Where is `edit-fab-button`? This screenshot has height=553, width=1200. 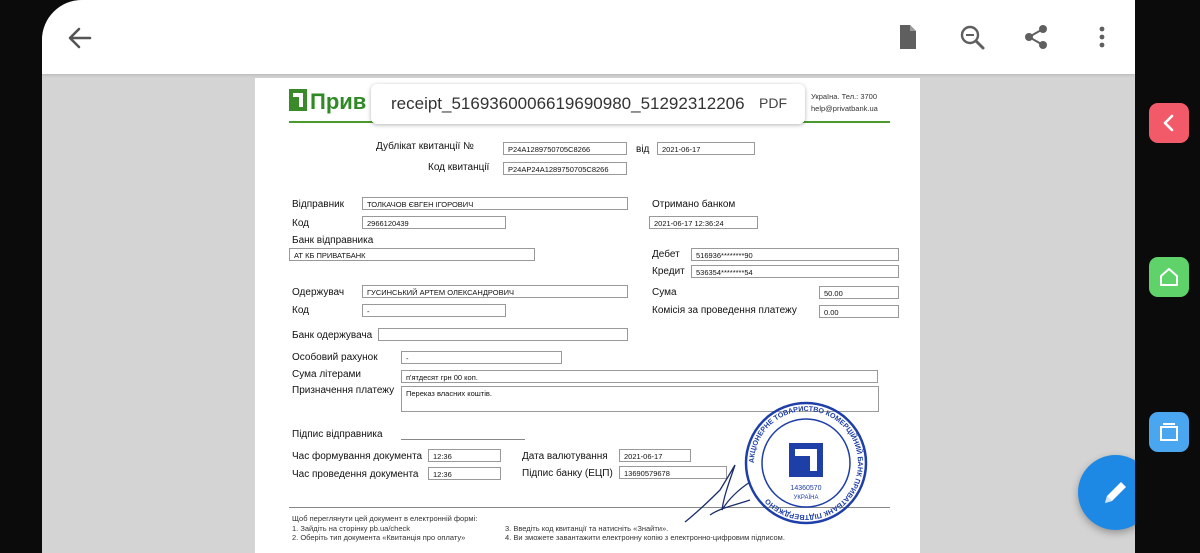 edit-fab-button is located at coordinates (1106, 492).